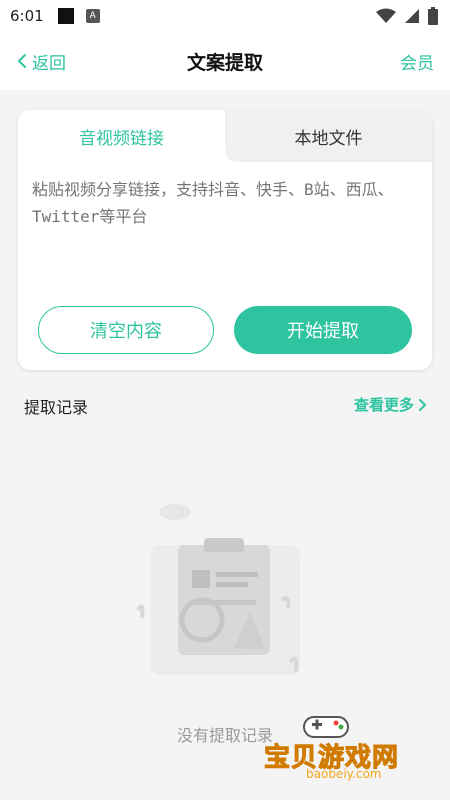  Describe the element at coordinates (344, 774) in the screenshot. I see `watermark-url: baobeiy.com` at that location.